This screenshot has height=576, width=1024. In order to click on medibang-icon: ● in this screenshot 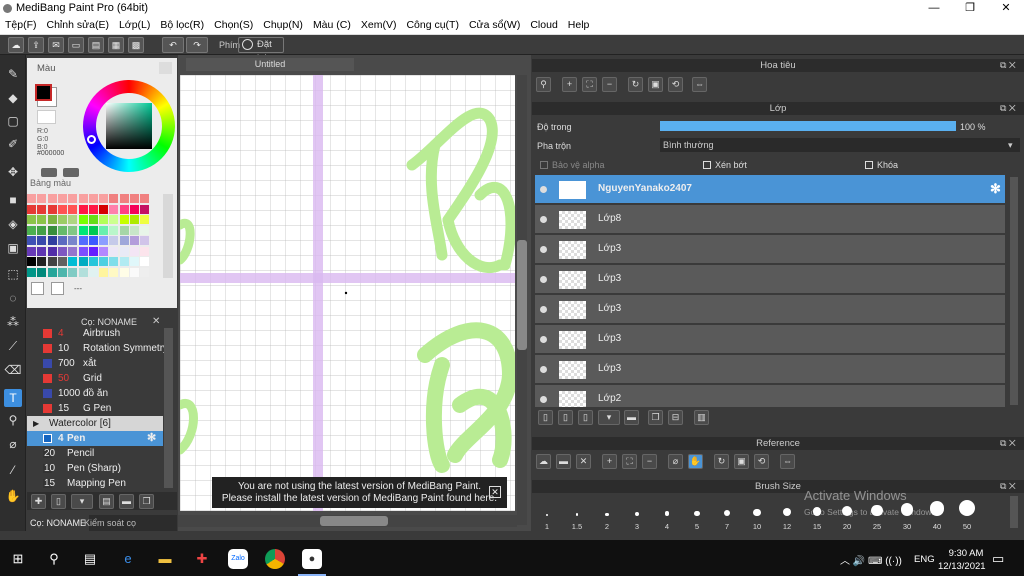, I will do `click(312, 559)`.